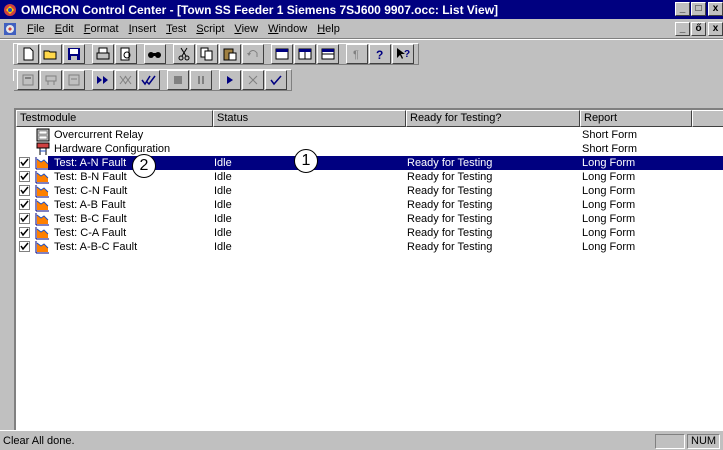 Image resolution: width=723 pixels, height=450 pixels. I want to click on copy-icon, so click(207, 54).